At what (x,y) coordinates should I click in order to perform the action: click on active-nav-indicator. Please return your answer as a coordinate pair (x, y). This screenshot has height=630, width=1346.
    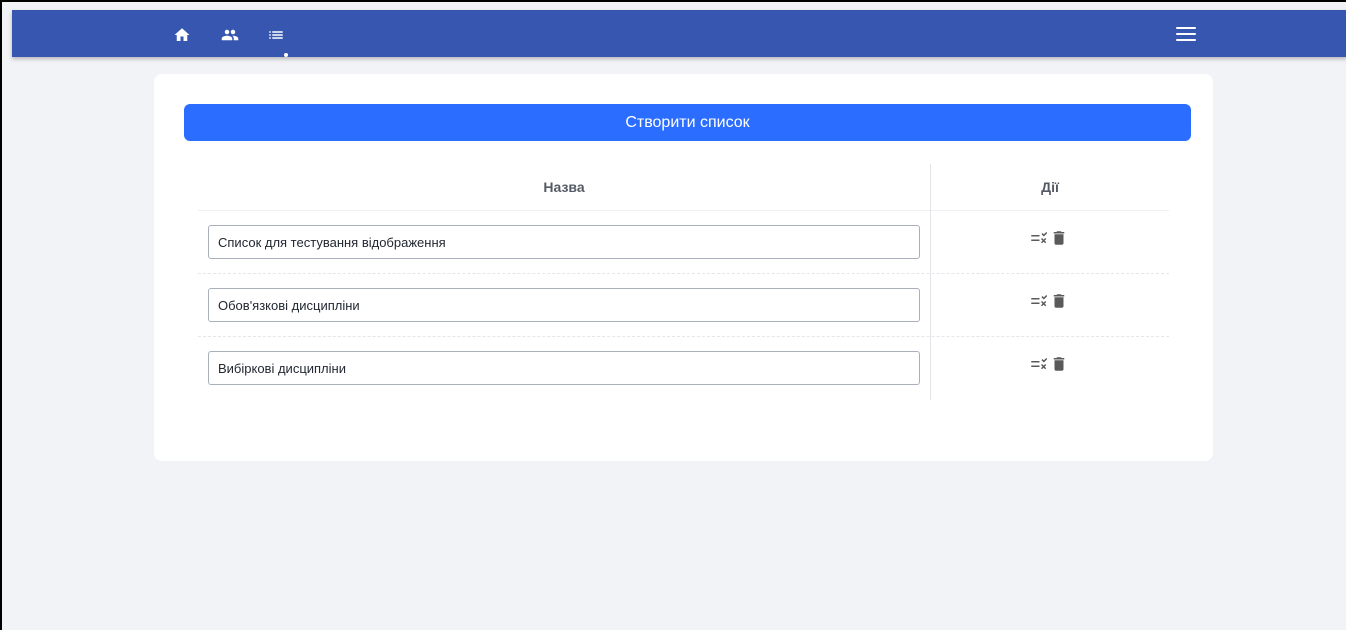
    Looking at the image, I should click on (286, 55).